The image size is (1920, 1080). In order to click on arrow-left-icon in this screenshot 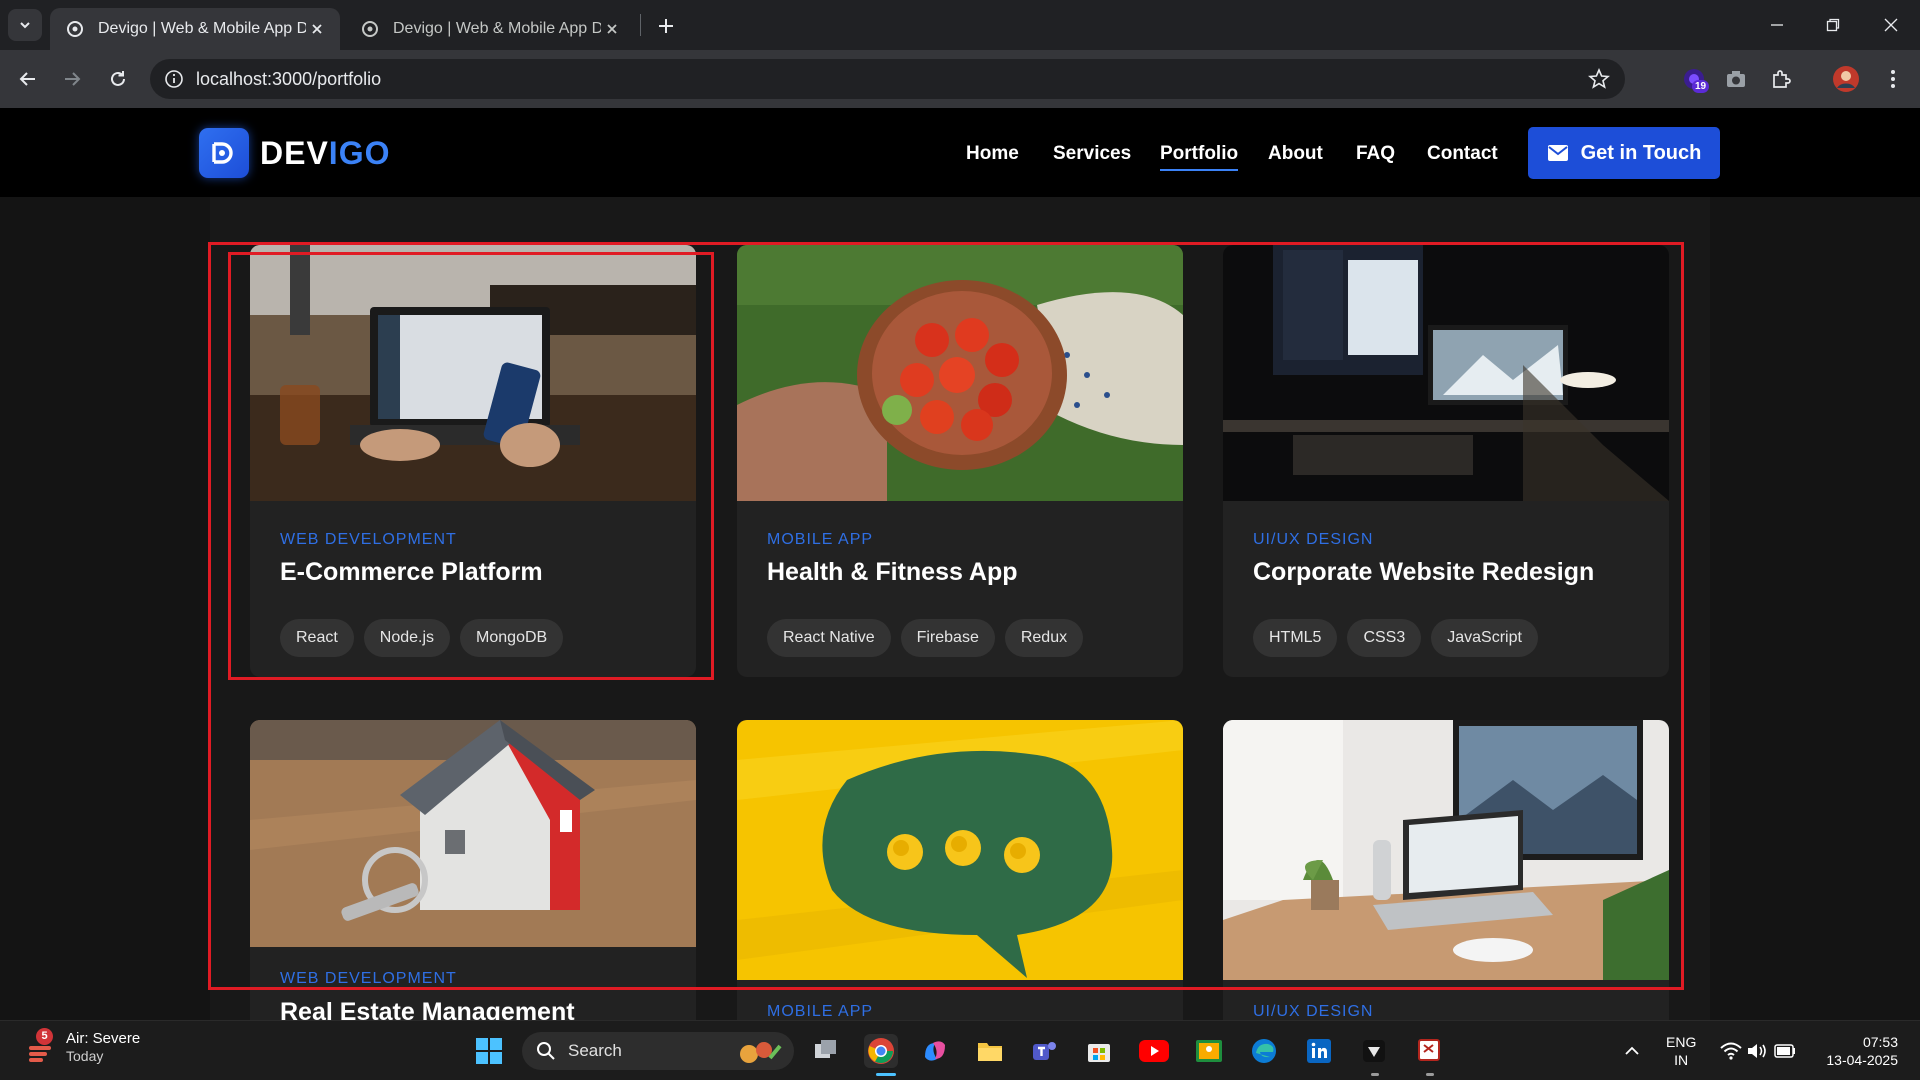, I will do `click(27, 79)`.